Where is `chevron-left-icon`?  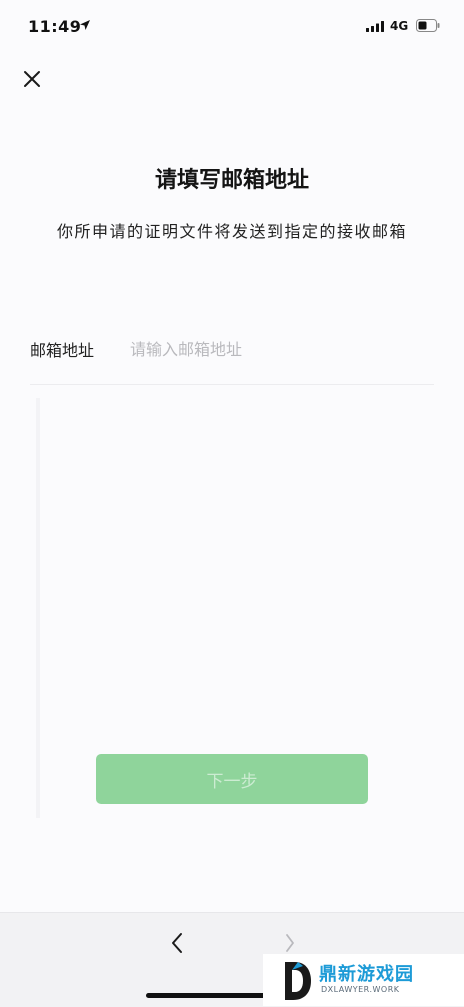
chevron-left-icon is located at coordinates (177, 943).